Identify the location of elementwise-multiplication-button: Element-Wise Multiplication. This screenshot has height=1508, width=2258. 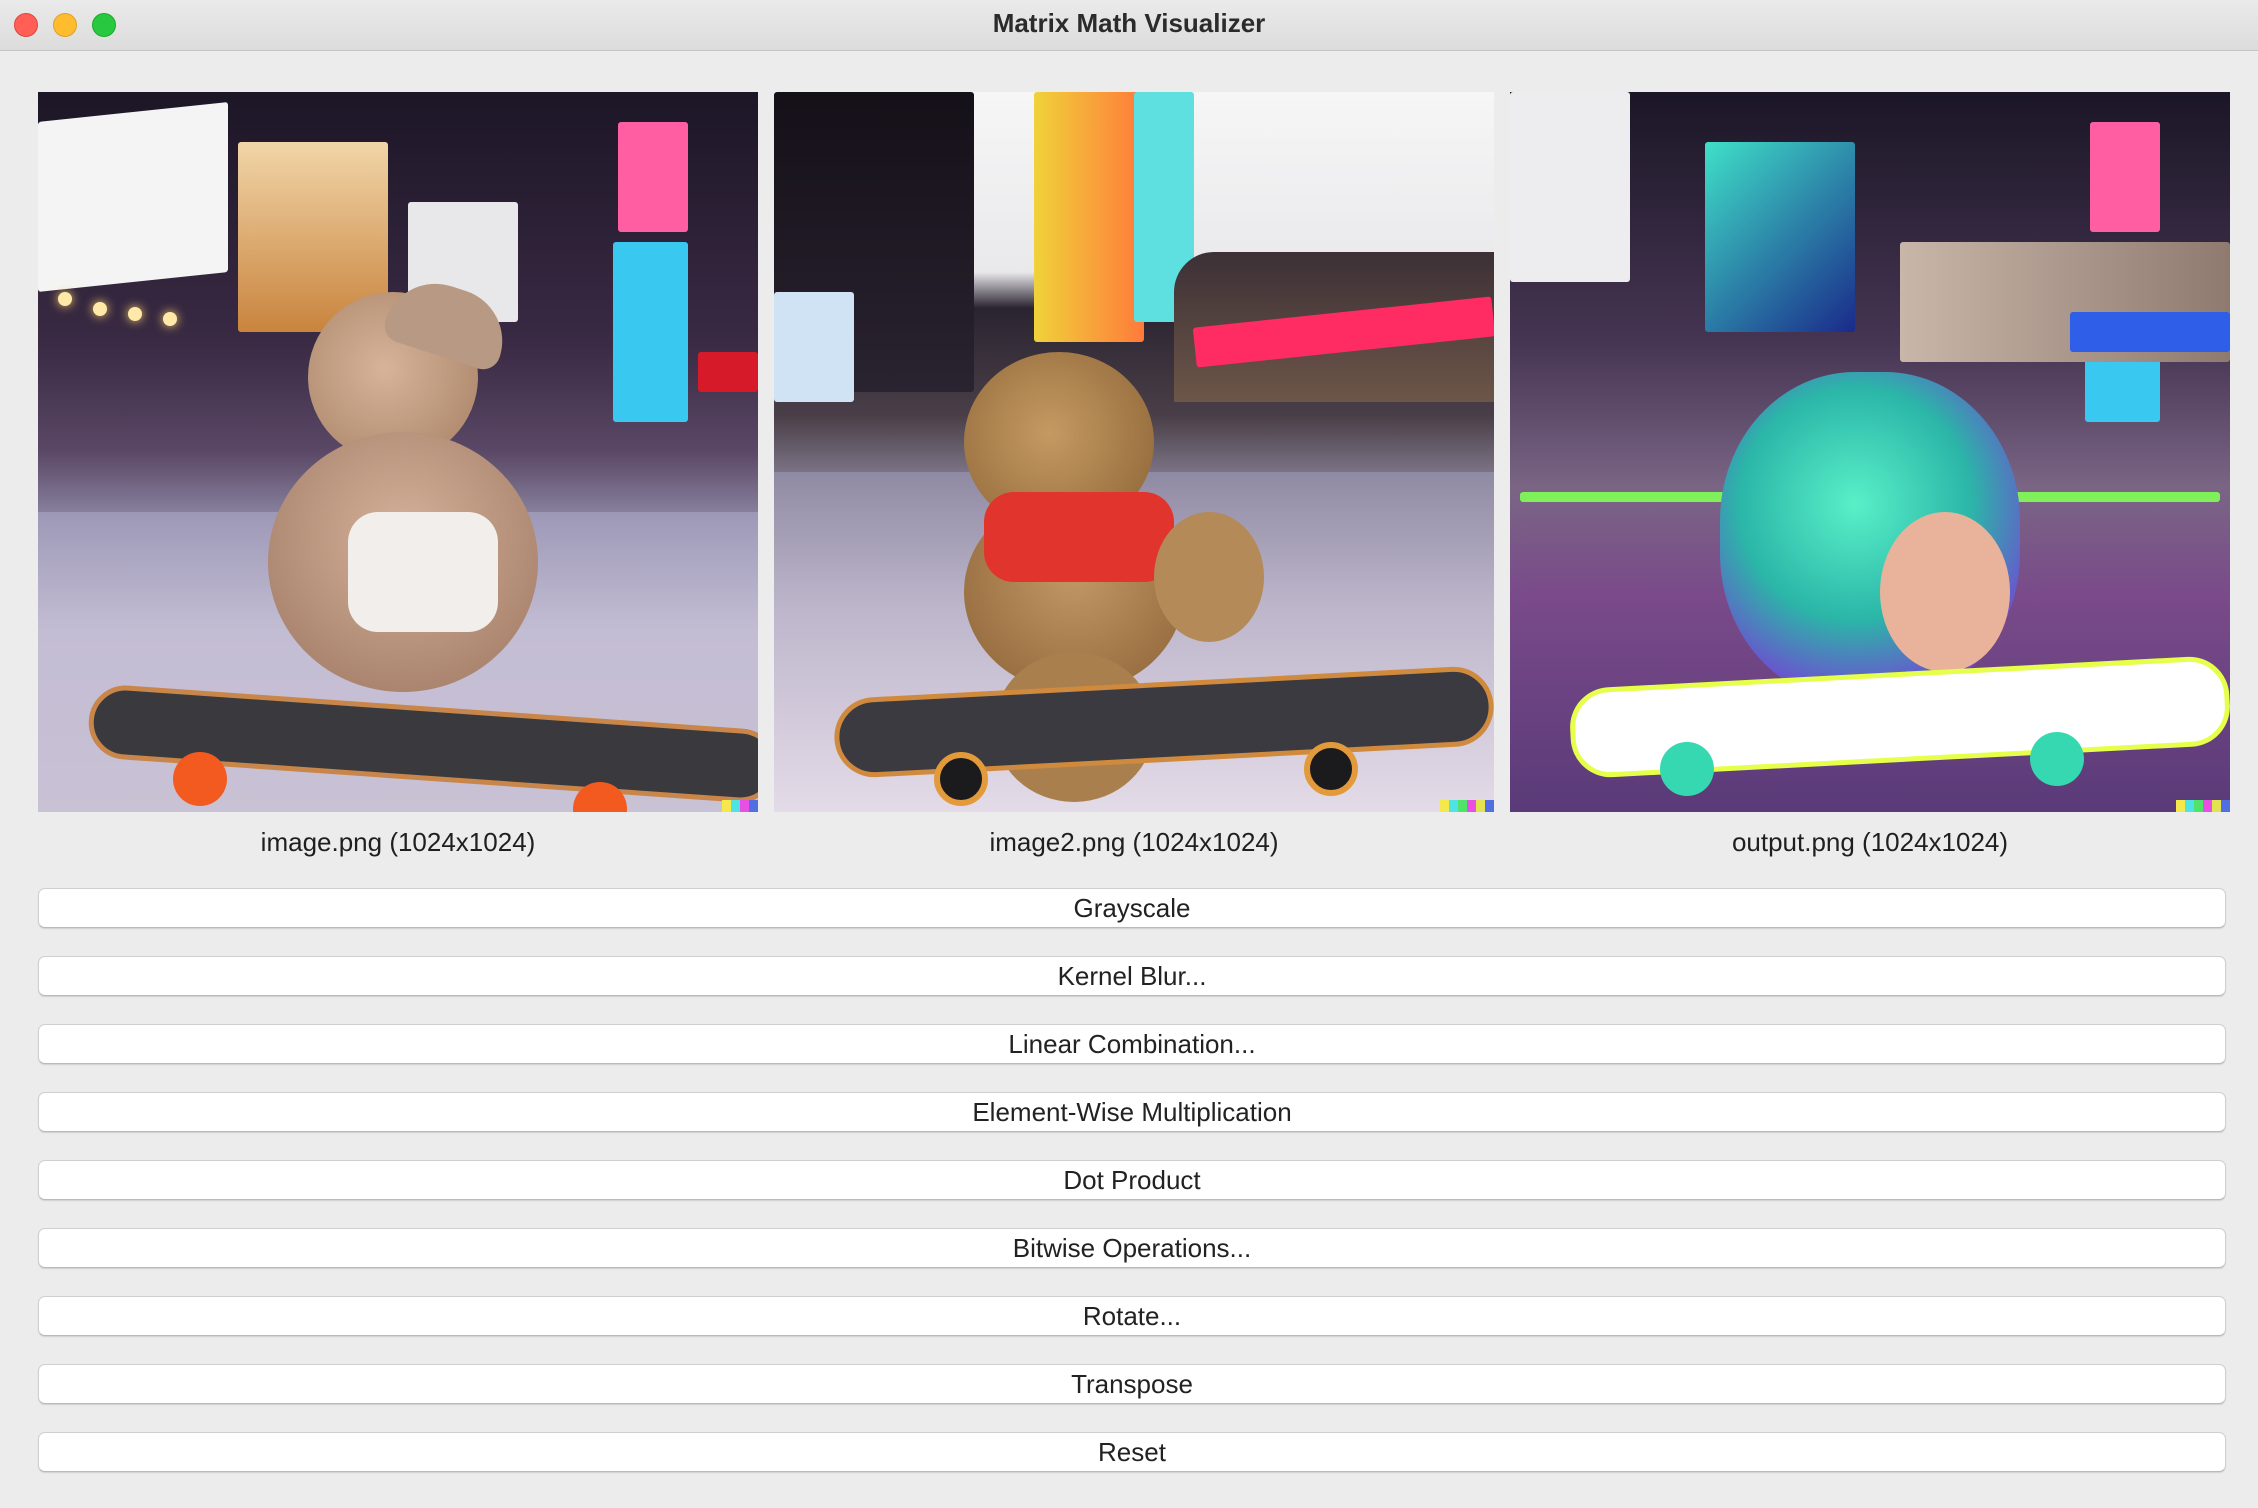
(1132, 1112).